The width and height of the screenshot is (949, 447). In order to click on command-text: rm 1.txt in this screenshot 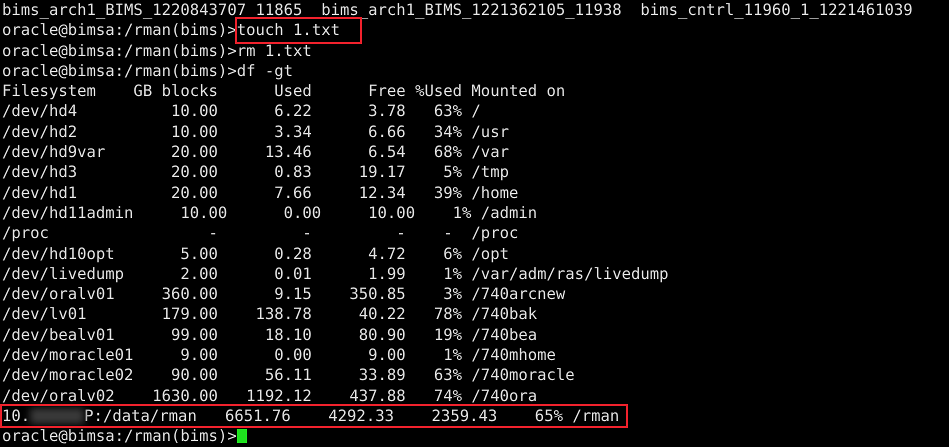, I will do `click(274, 50)`.